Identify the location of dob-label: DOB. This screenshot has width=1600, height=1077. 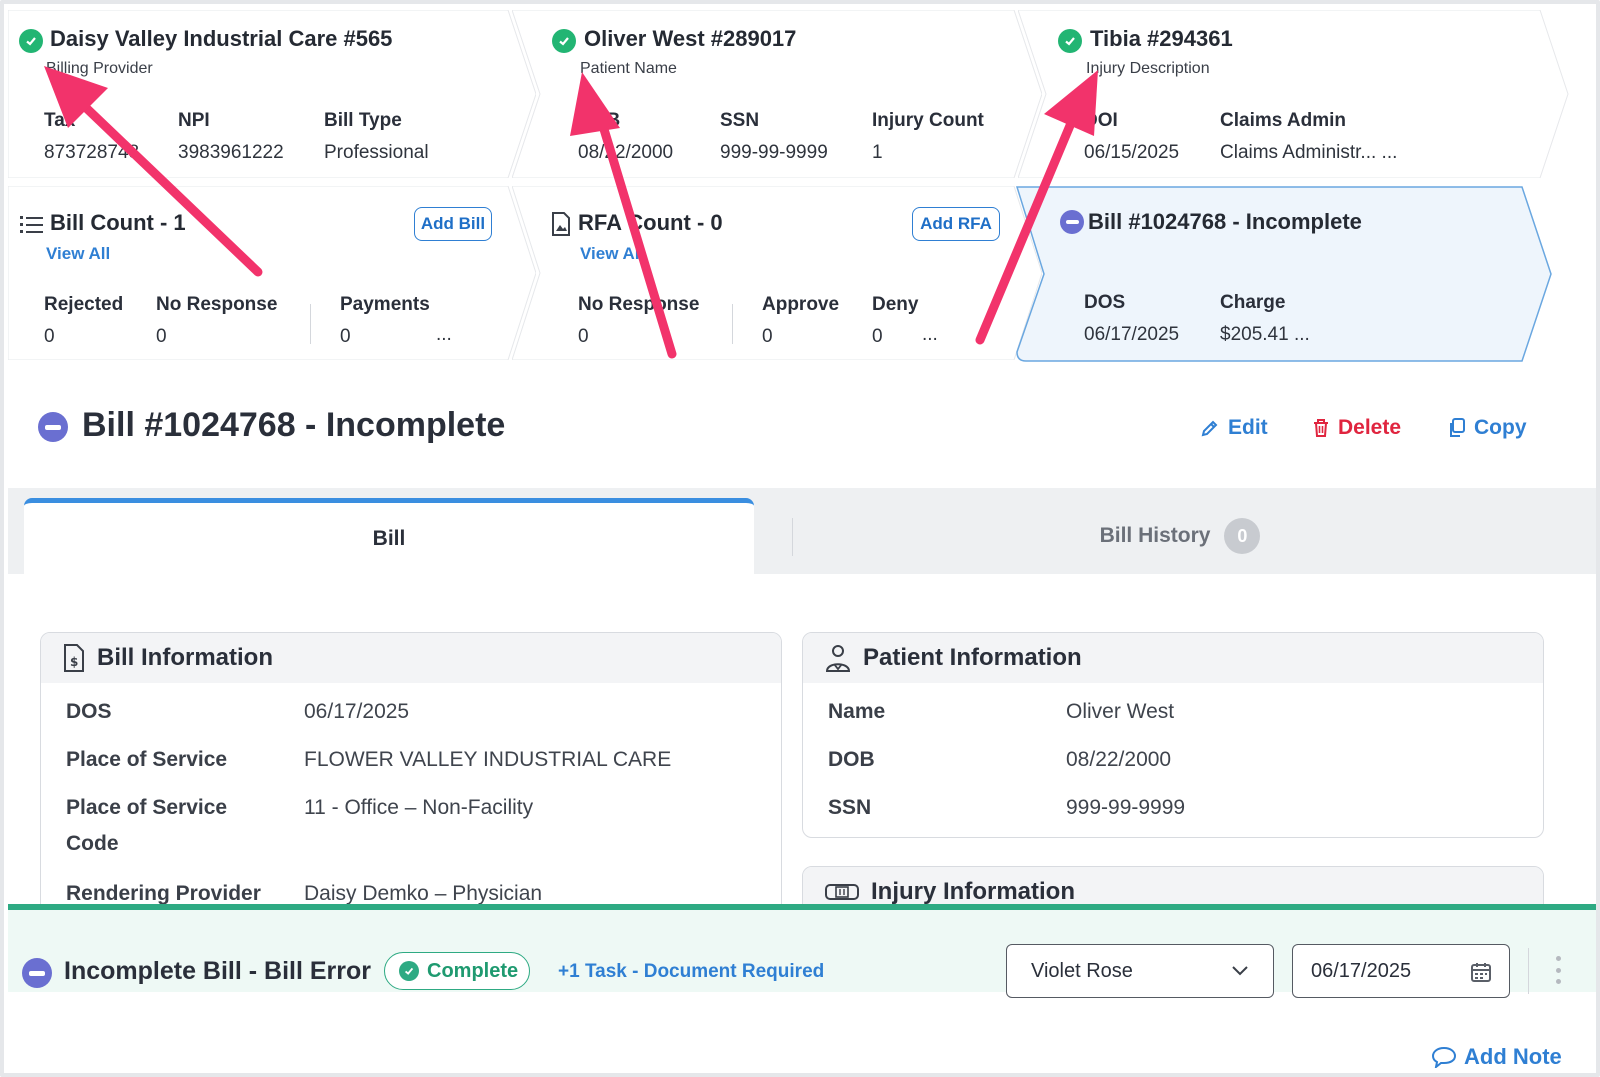
(599, 120).